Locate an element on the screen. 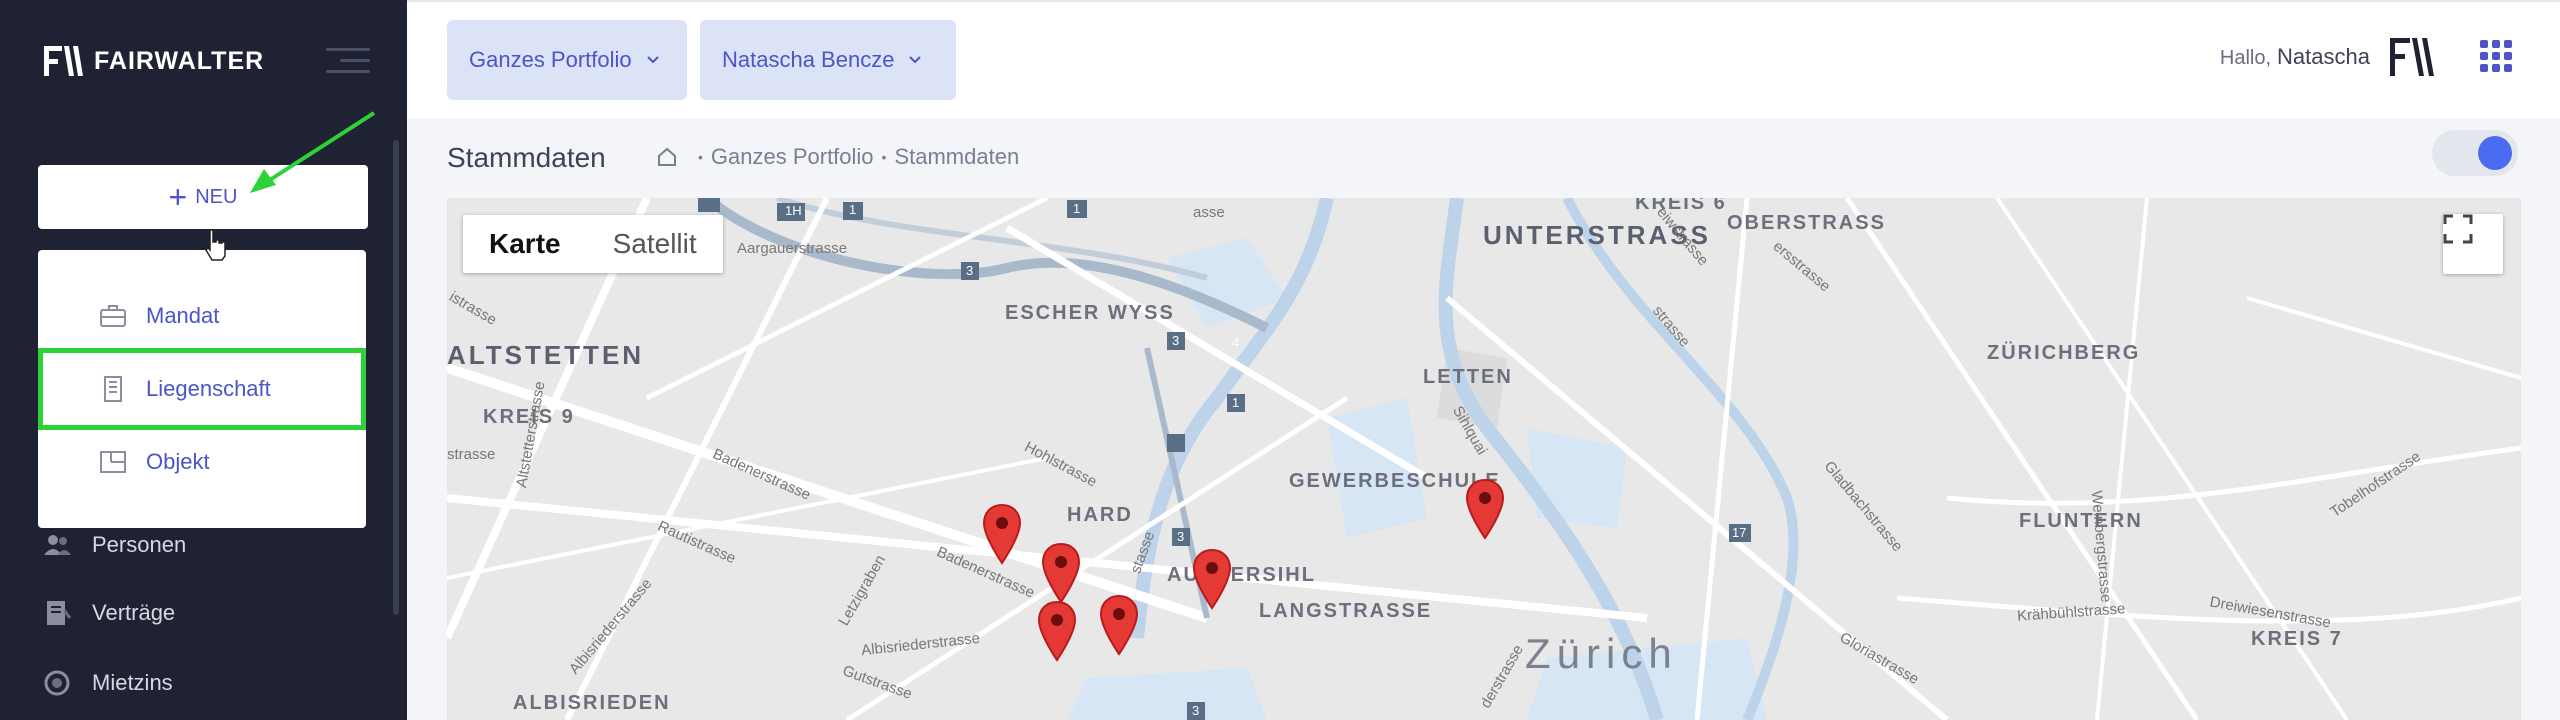 The width and height of the screenshot is (2560, 720). annotation-arrow is located at coordinates (313, 152).